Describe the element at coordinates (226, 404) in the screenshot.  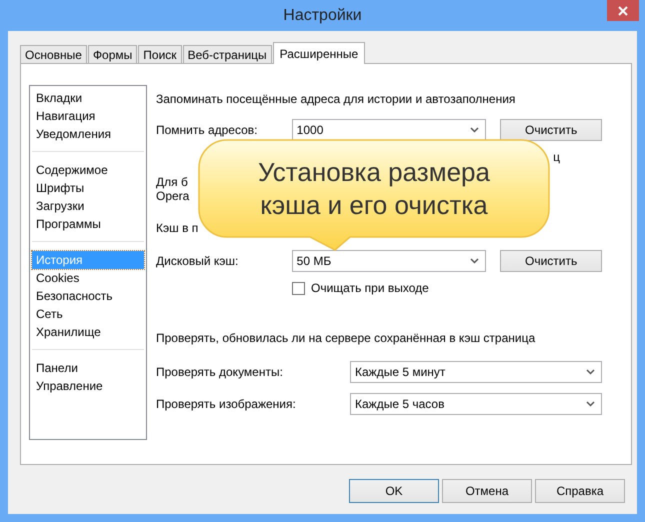
I see `field-label: Проверять изображения:` at that location.